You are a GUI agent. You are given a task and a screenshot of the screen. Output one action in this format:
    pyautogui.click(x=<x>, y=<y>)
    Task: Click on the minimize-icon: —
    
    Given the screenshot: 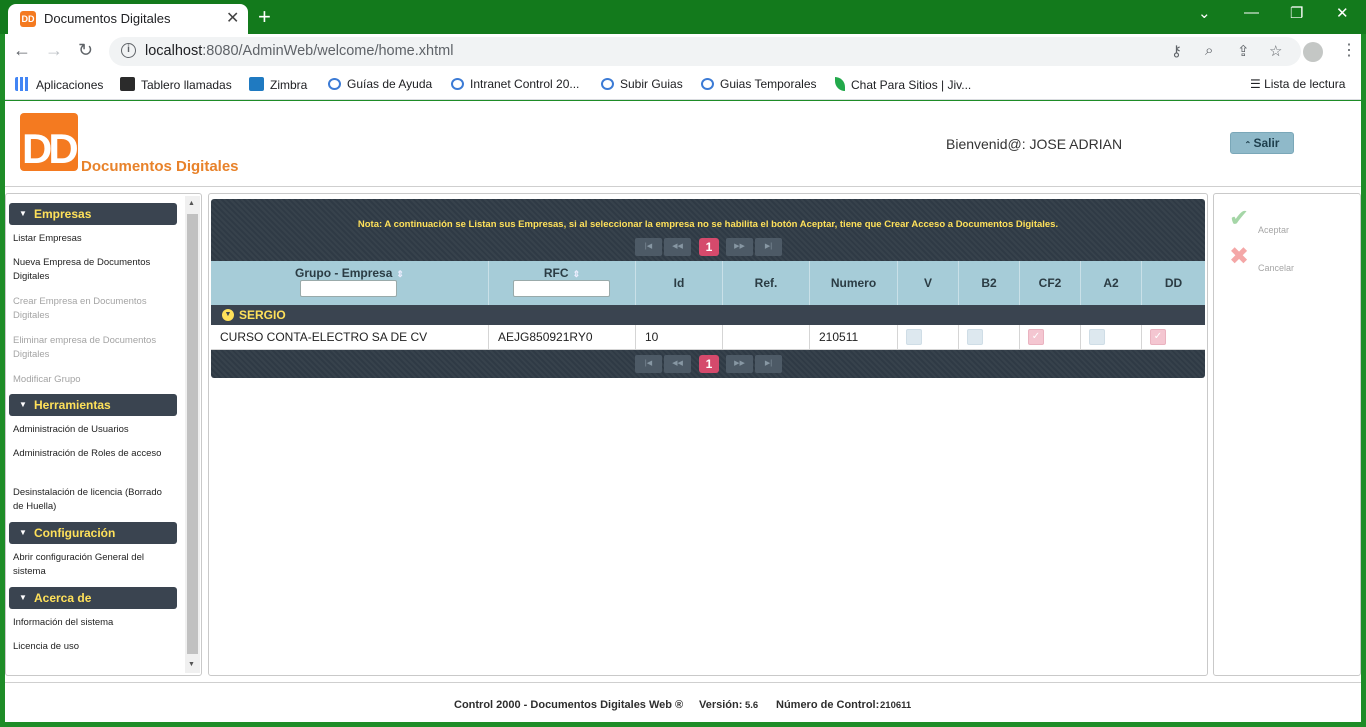 What is the action you would take?
    pyautogui.click(x=1251, y=12)
    